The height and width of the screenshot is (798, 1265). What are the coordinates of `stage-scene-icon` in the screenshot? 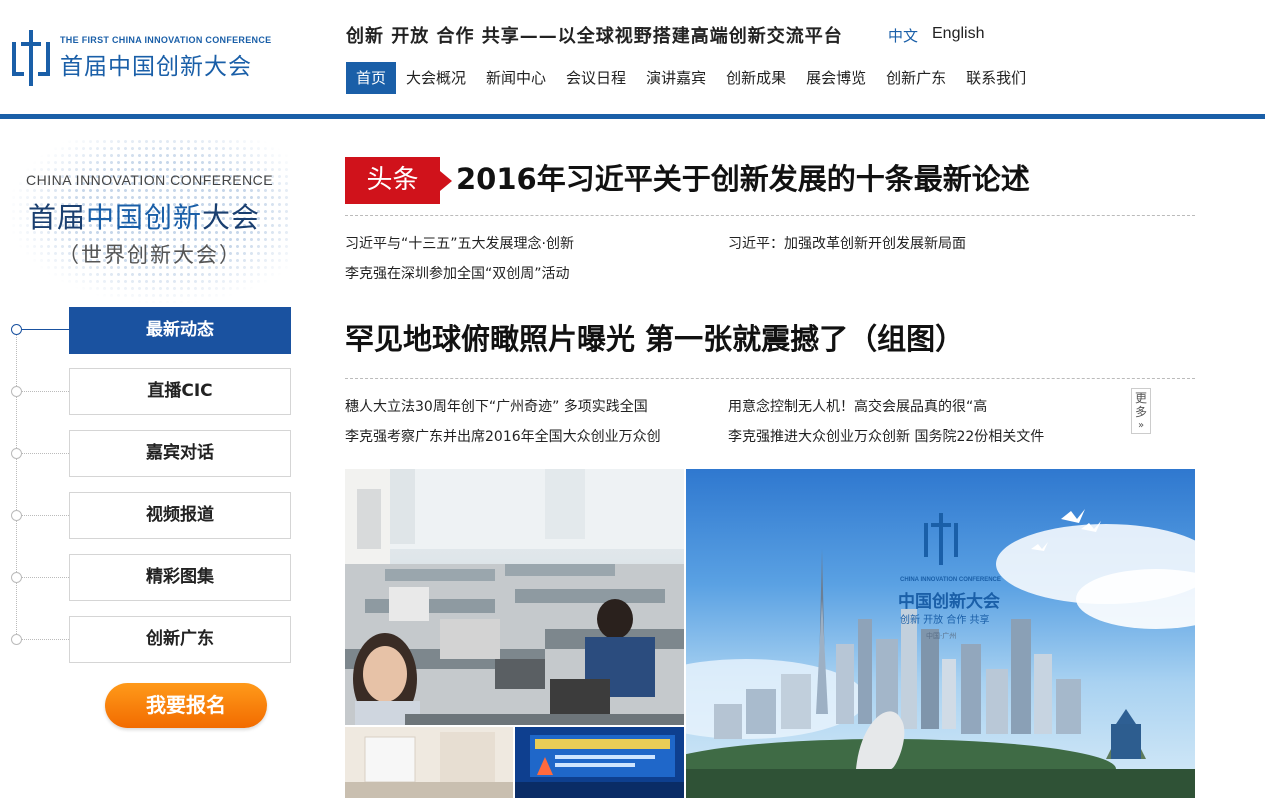 It's located at (599, 762).